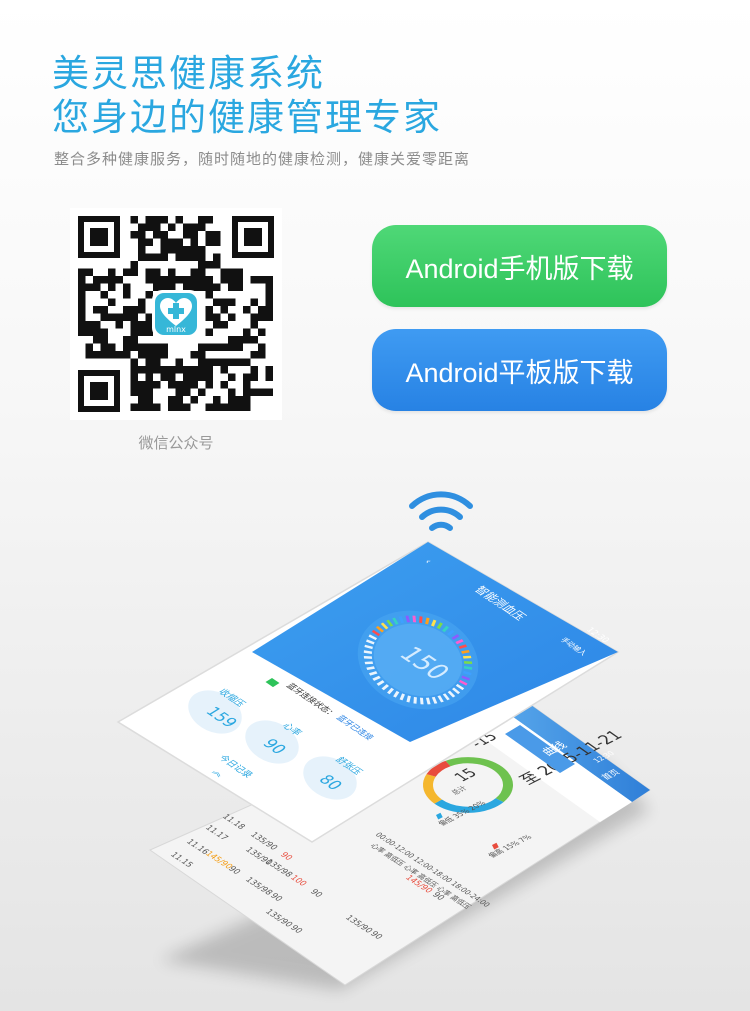  I want to click on hero-title: 美灵思健康系统 您身边的健康管理专家, so click(247, 96).